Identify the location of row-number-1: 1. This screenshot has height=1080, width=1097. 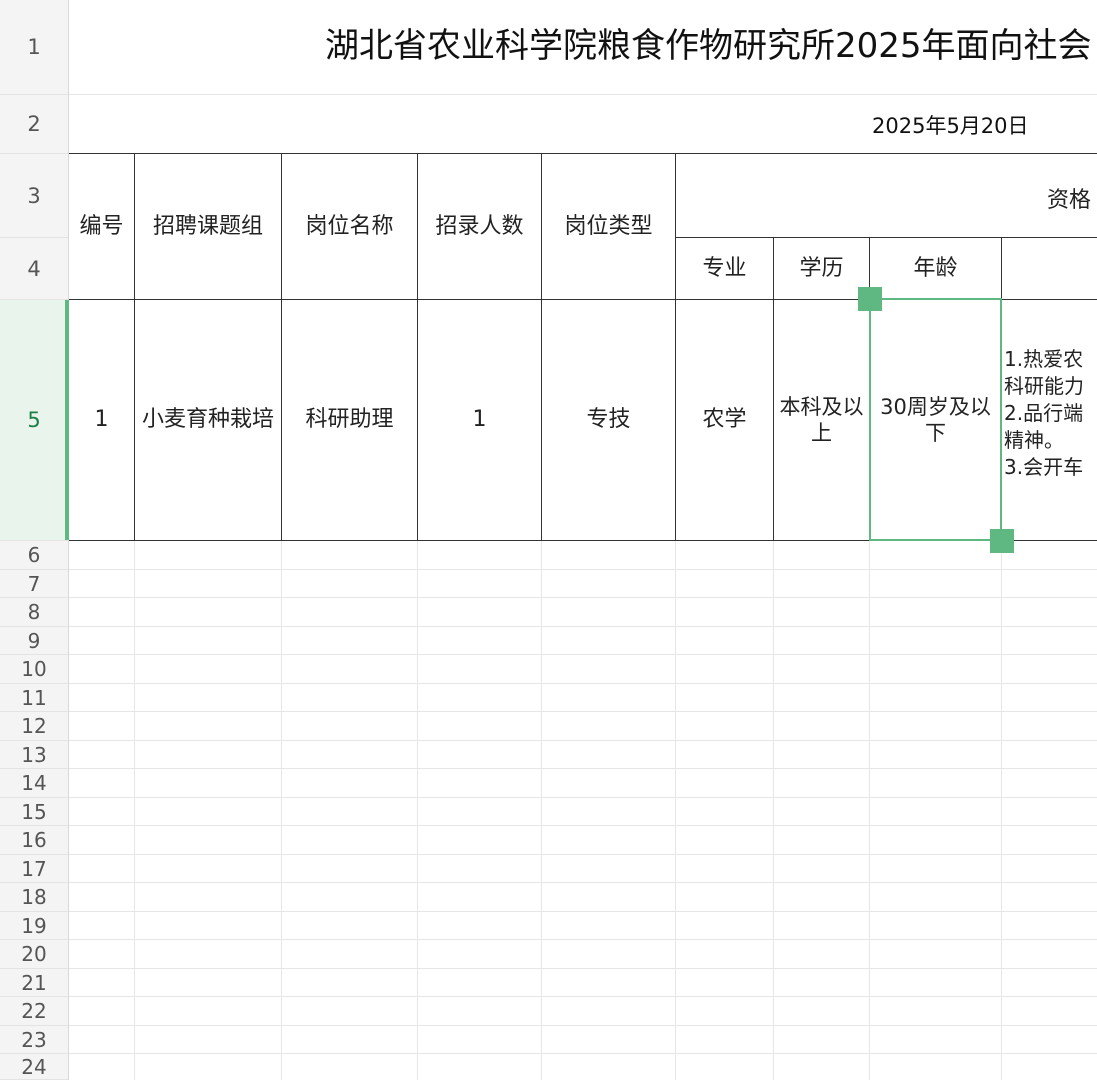
(34, 47).